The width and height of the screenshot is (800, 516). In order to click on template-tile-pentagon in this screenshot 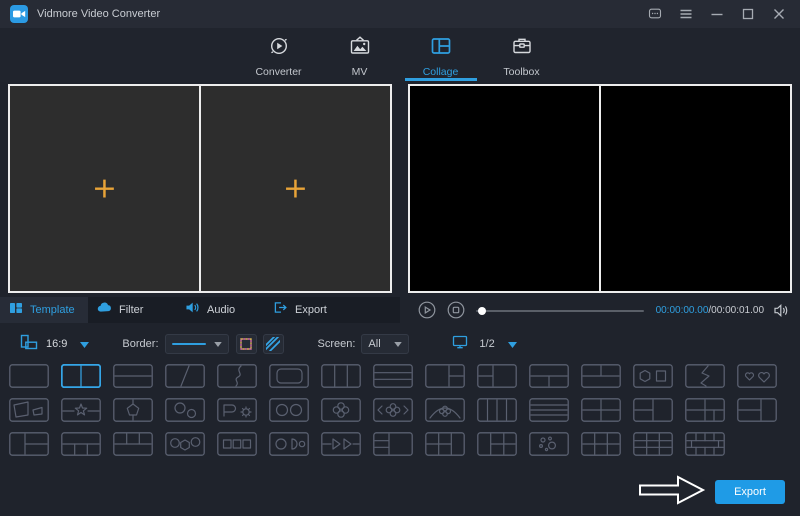, I will do `click(133, 410)`.